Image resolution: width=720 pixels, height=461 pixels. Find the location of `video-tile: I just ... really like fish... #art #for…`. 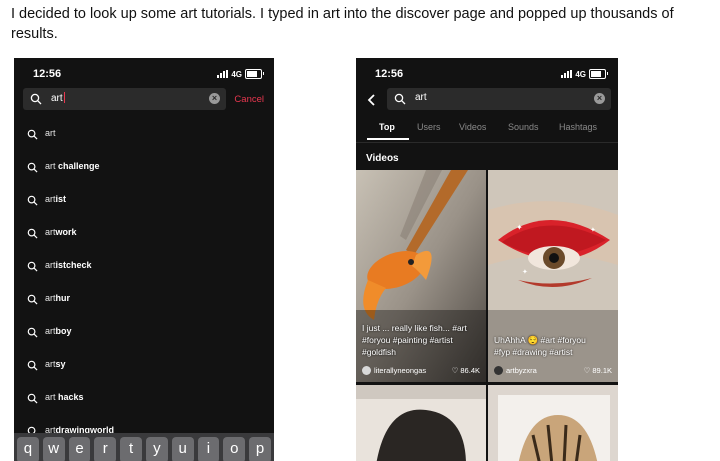

video-tile: I just ... really like fish... #art #for… is located at coordinates (421, 276).